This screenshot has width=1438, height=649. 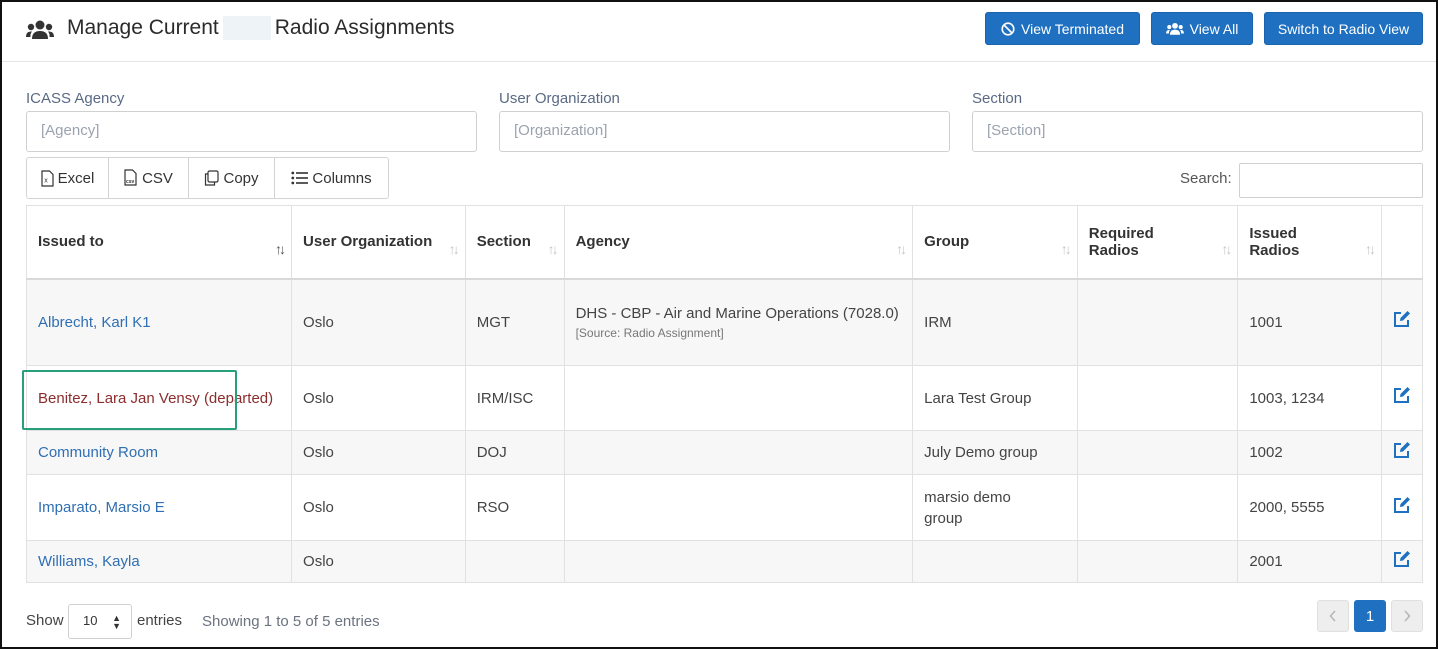 What do you see at coordinates (1273, 233) in the screenshot?
I see `column-label: Issued` at bounding box center [1273, 233].